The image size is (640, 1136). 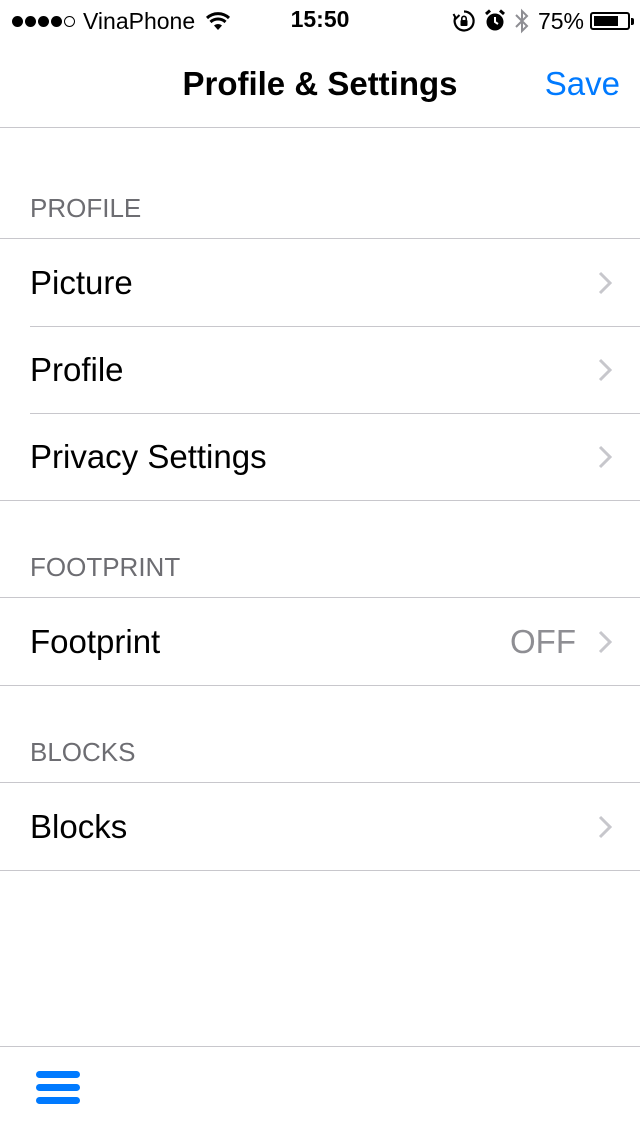 I want to click on row-footprint: Footprint OFF, so click(x=320, y=641).